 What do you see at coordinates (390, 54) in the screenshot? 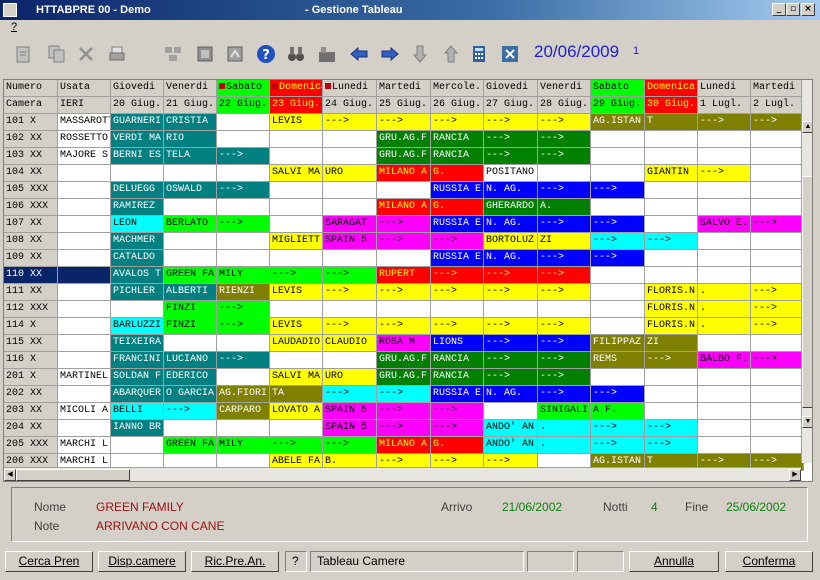
I see `arrow-right-icon` at bounding box center [390, 54].